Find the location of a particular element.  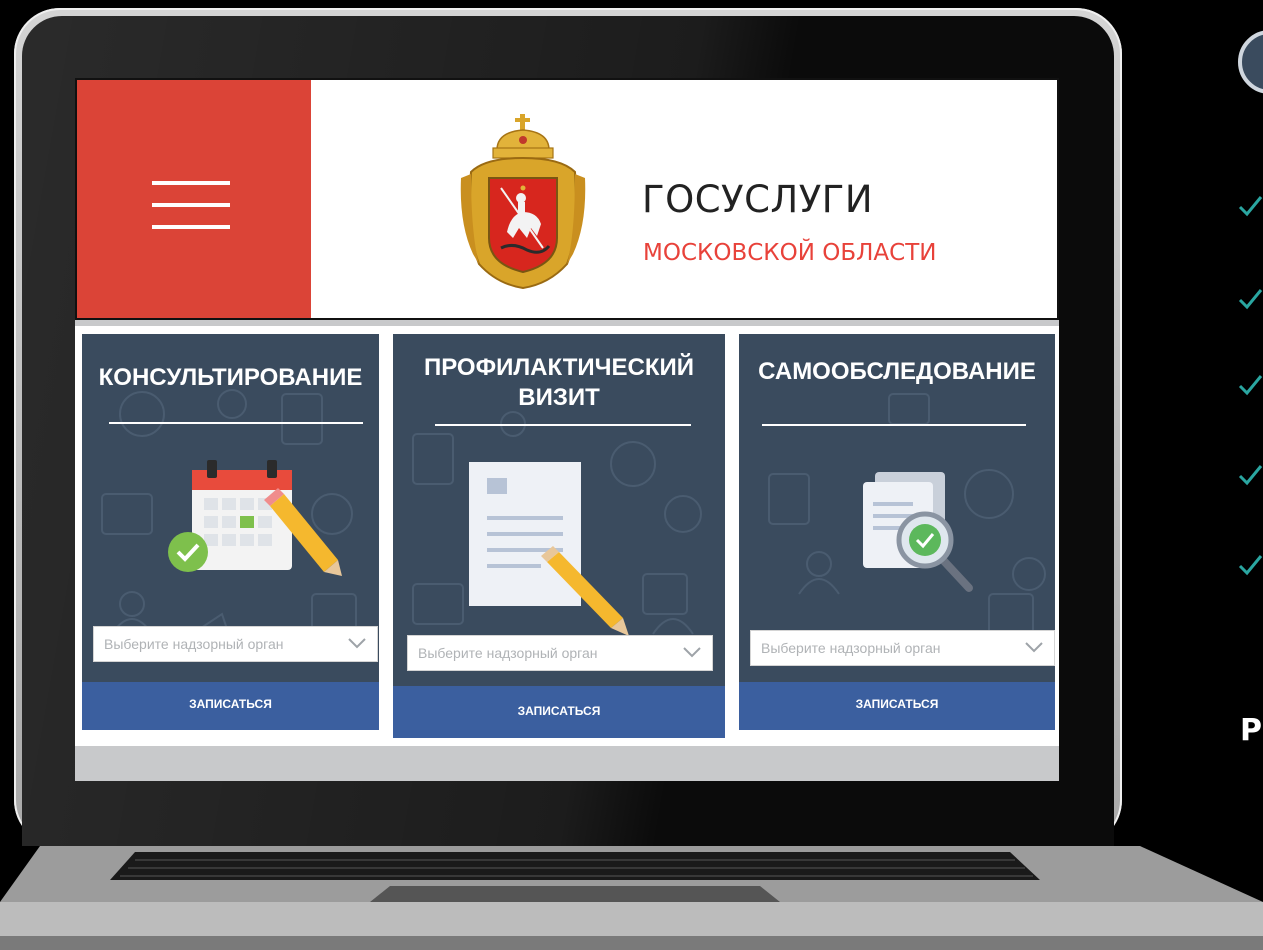

brand-subtitle: МОСКОВСКОЙ ОБЛАСТИ is located at coordinates (790, 253).